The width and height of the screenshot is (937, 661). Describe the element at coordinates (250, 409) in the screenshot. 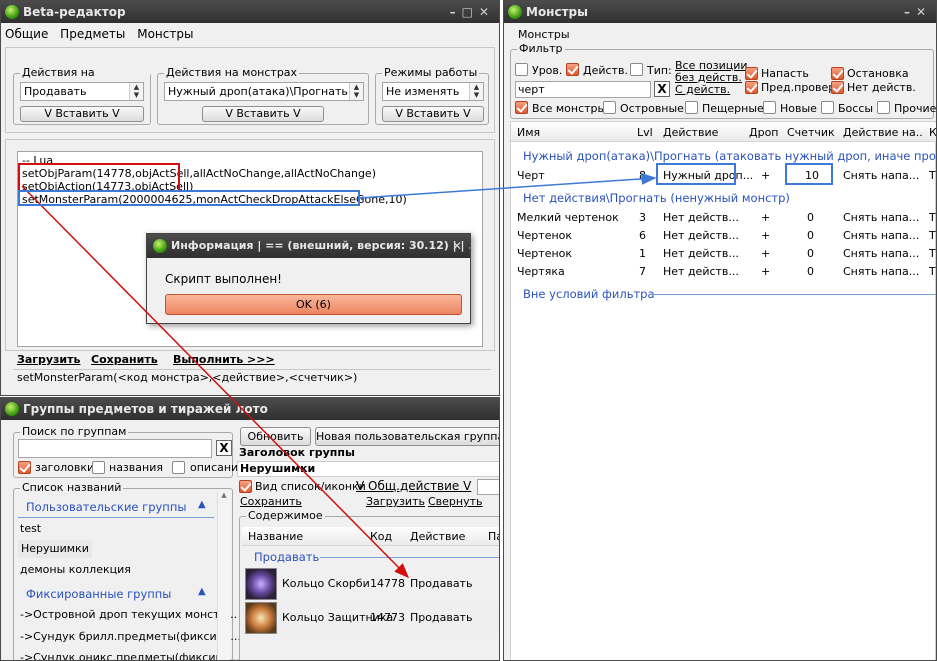

I see `groups-titlebar: Группы предметов и тиражей лото` at that location.